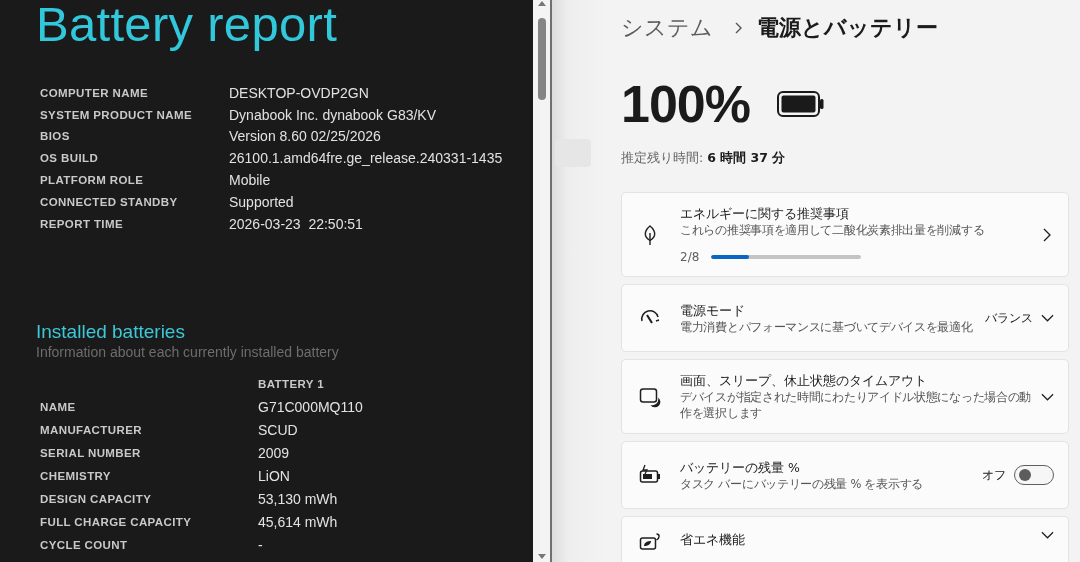 This screenshot has height=562, width=1080. I want to click on info-label: SYSTEM PRODUCT NAME, so click(116, 114).